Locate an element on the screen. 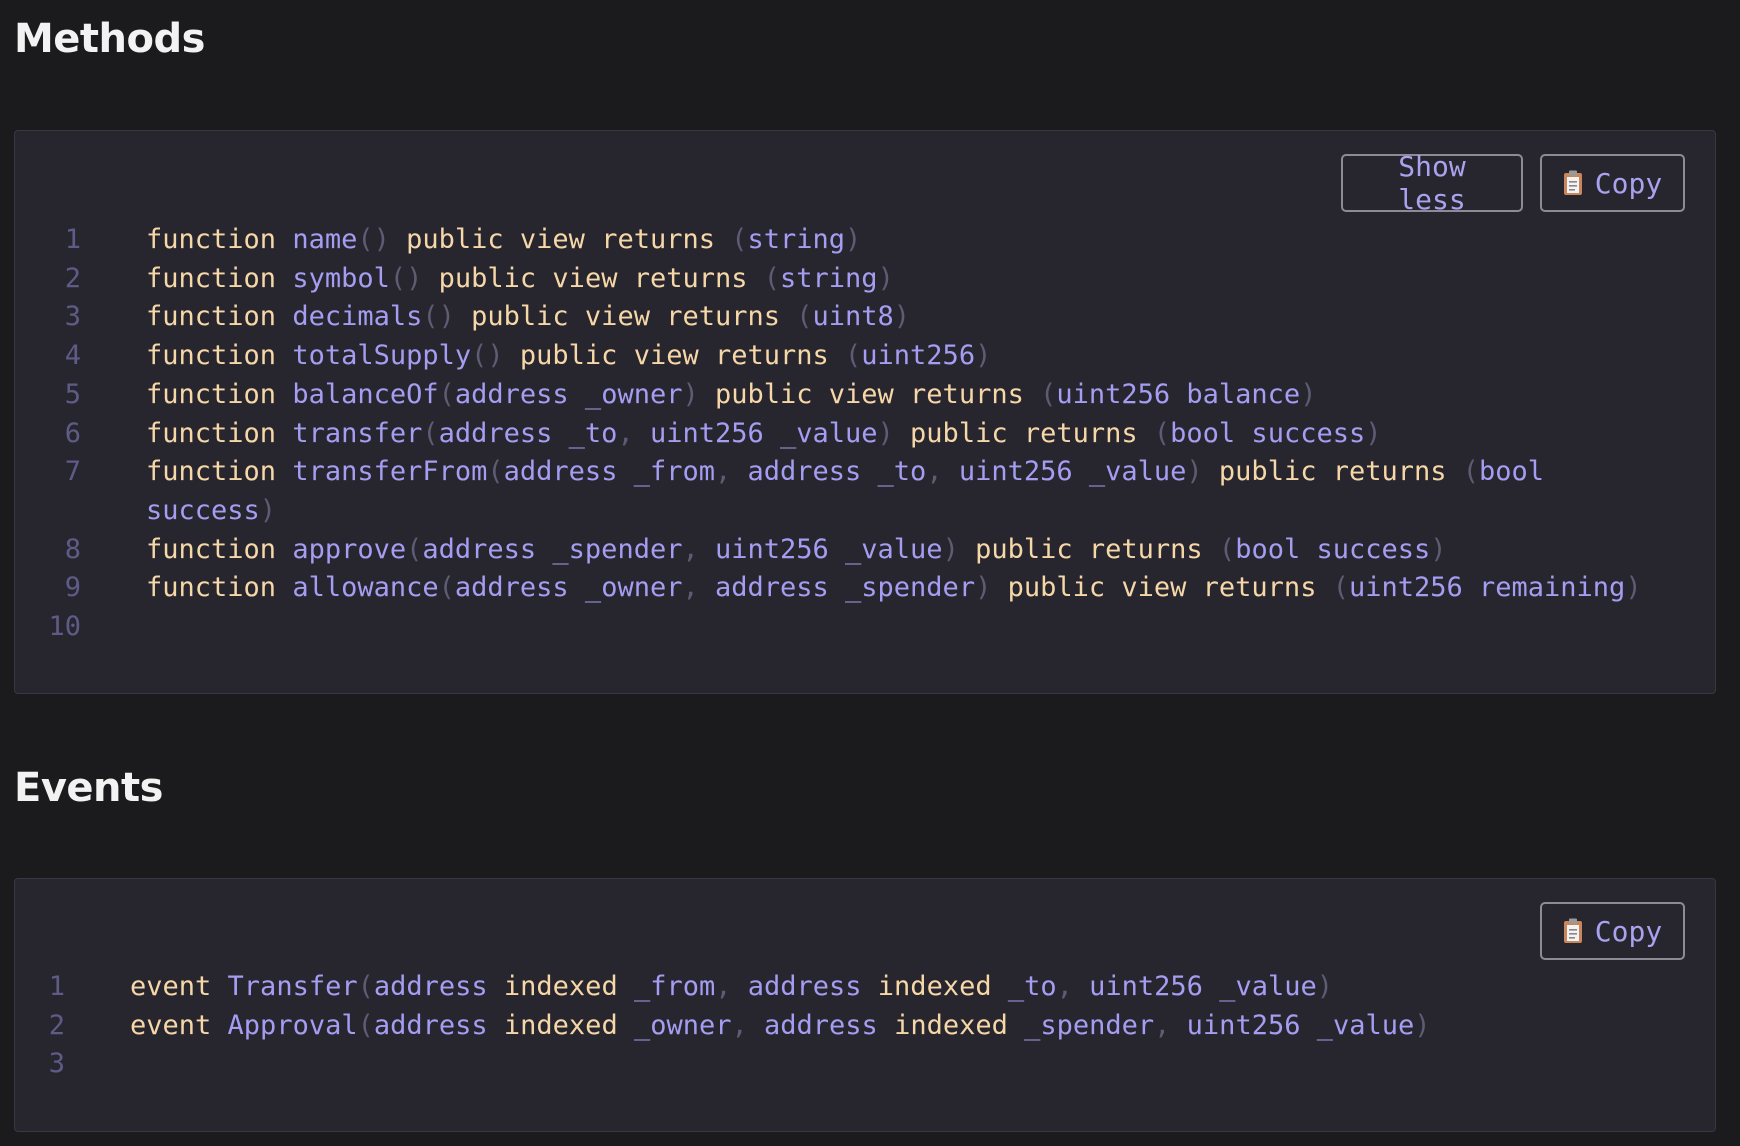  code-token: _spender is located at coordinates (1089, 1025).